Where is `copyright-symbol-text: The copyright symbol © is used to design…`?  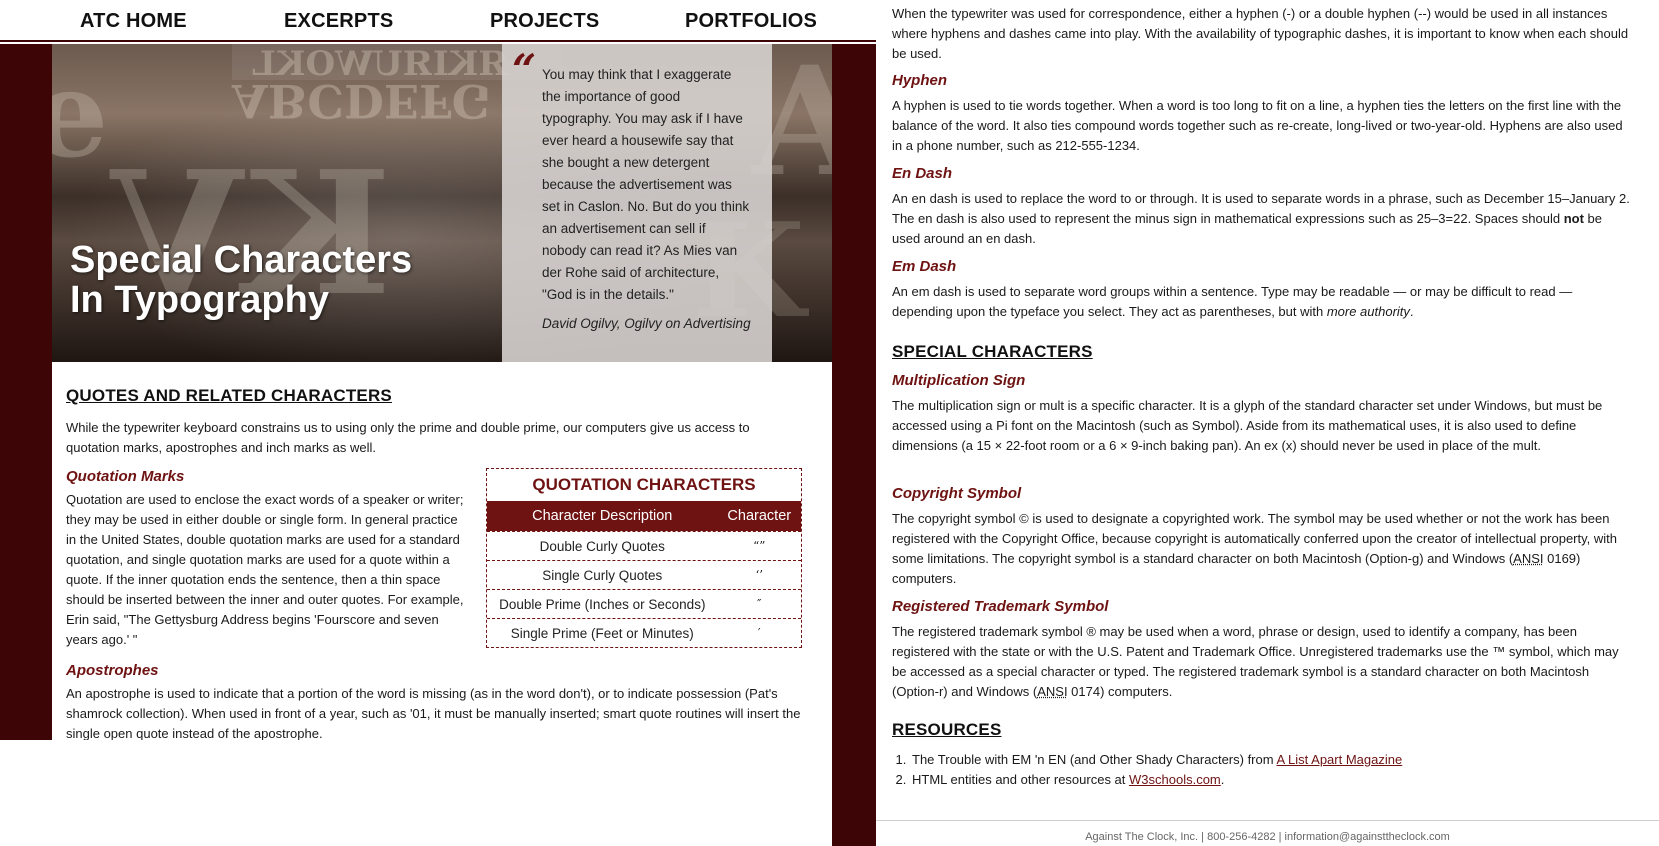
copyright-symbol-text: The copyright symbol © is used to design… is located at coordinates (1262, 549).